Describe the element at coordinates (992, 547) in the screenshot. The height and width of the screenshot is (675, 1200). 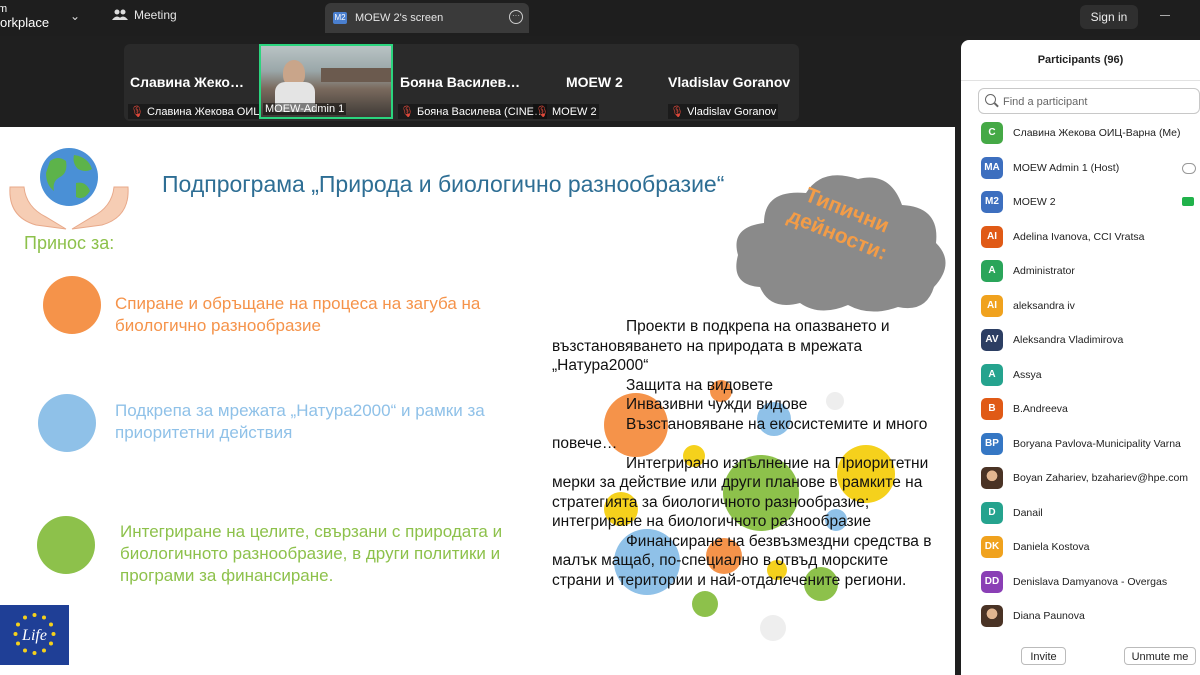
I see `avatar: DK` at that location.